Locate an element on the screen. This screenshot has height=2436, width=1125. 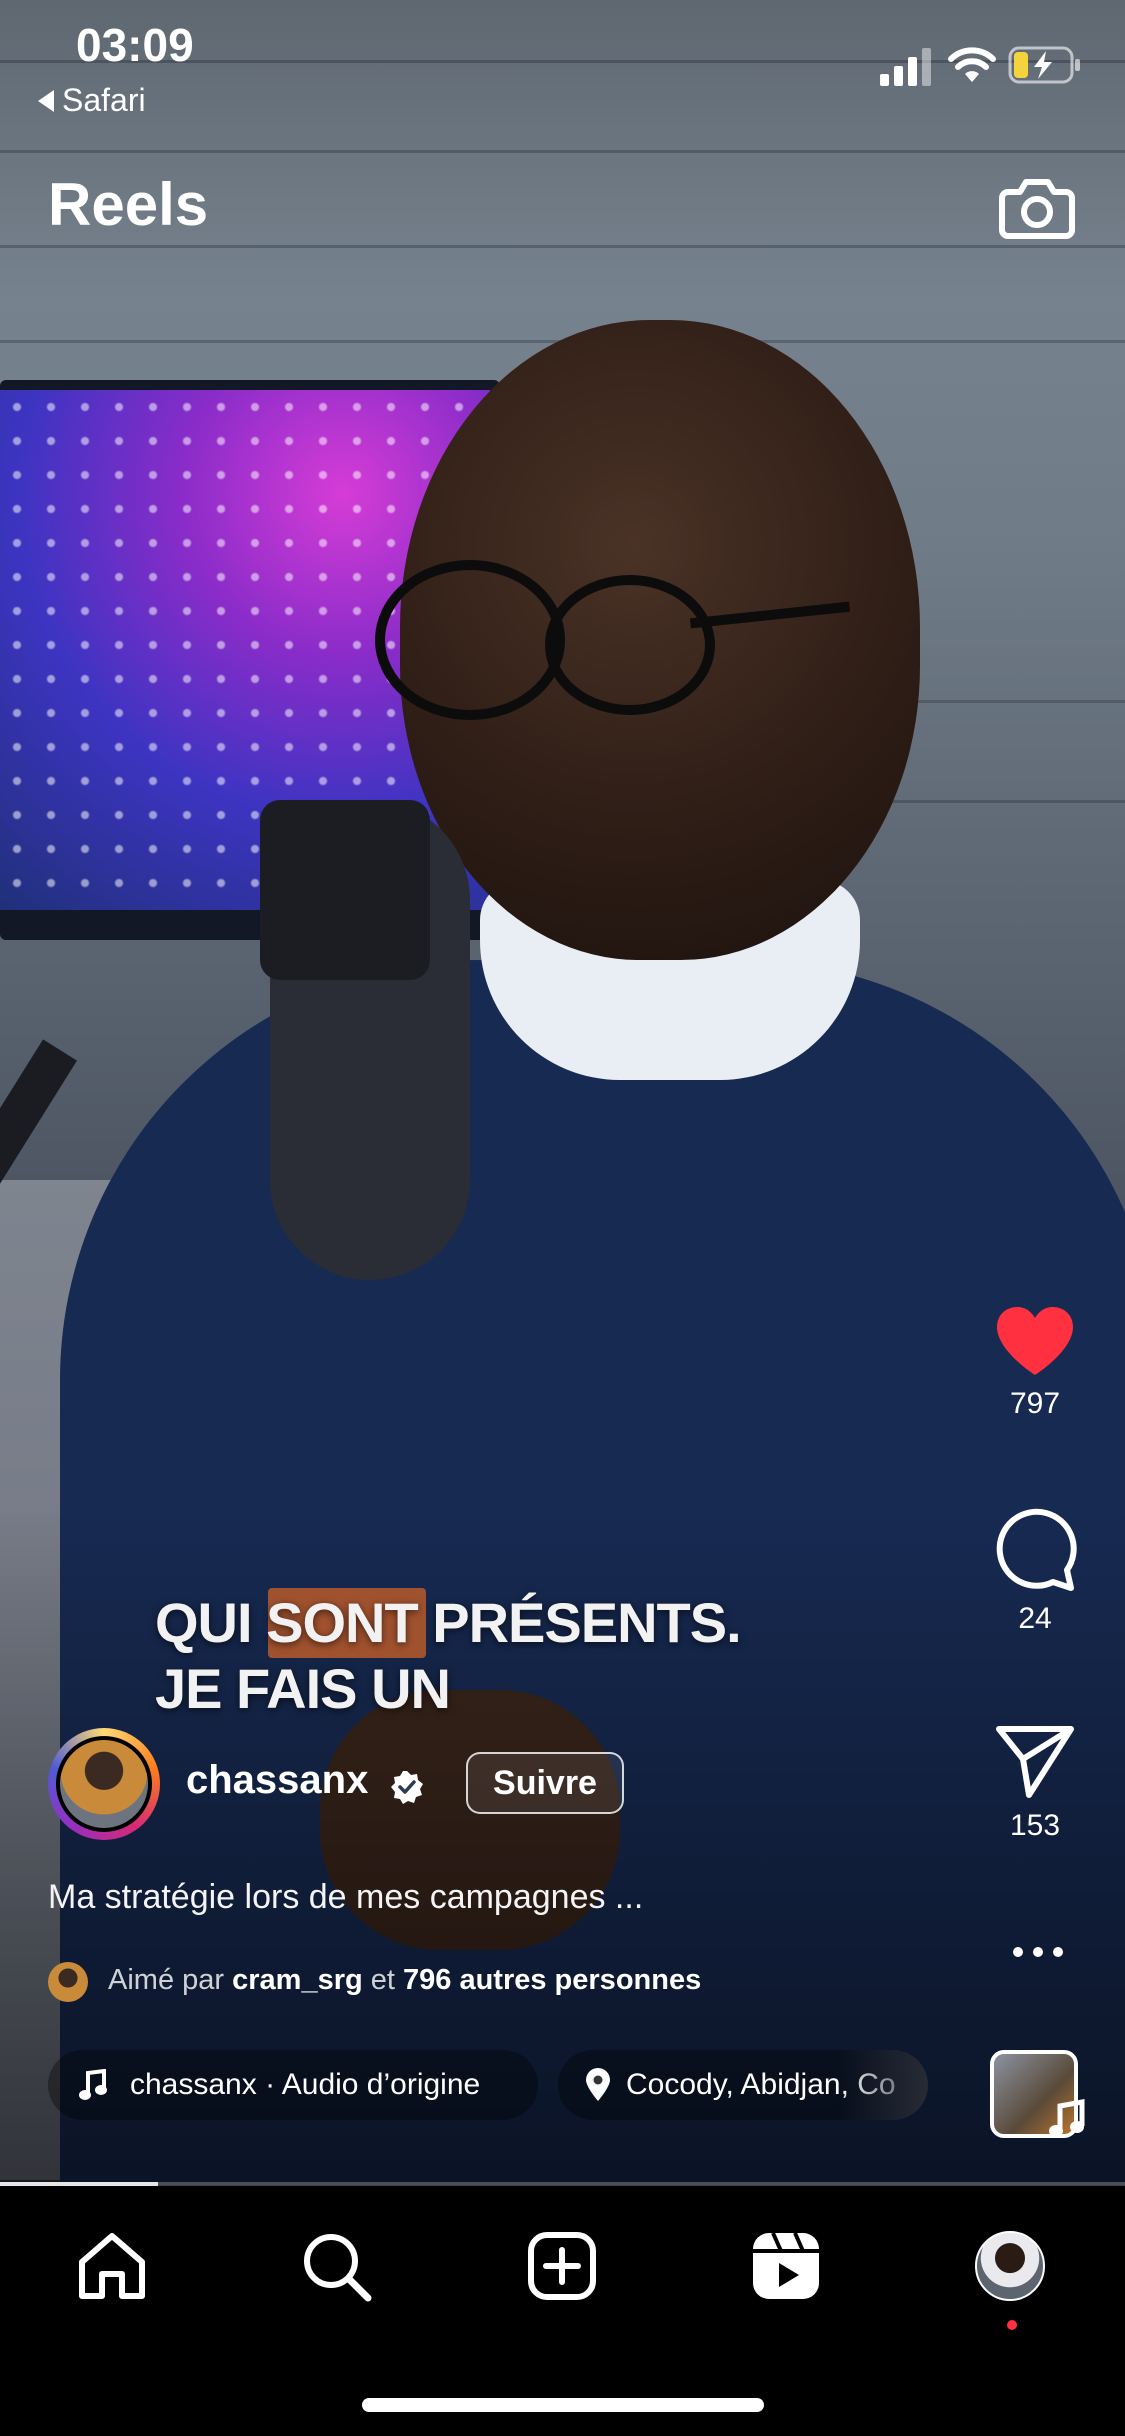
comment-bubble-icon is located at coordinates (1036, 1549).